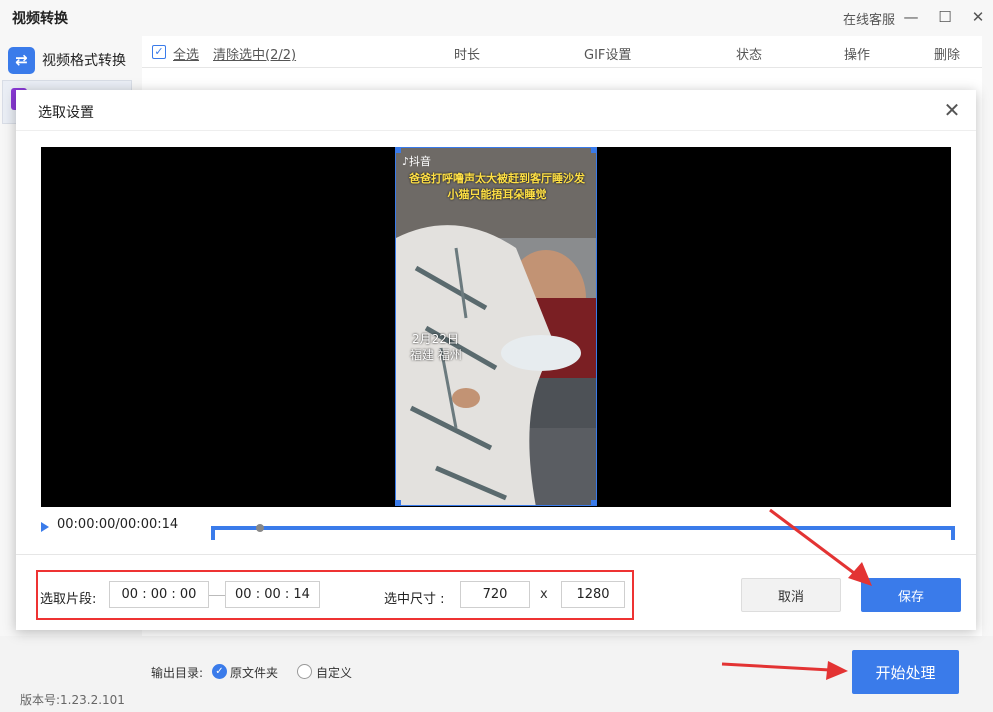  What do you see at coordinates (72, 700) in the screenshot?
I see `version-label: 版本号:1.23.2.101` at bounding box center [72, 700].